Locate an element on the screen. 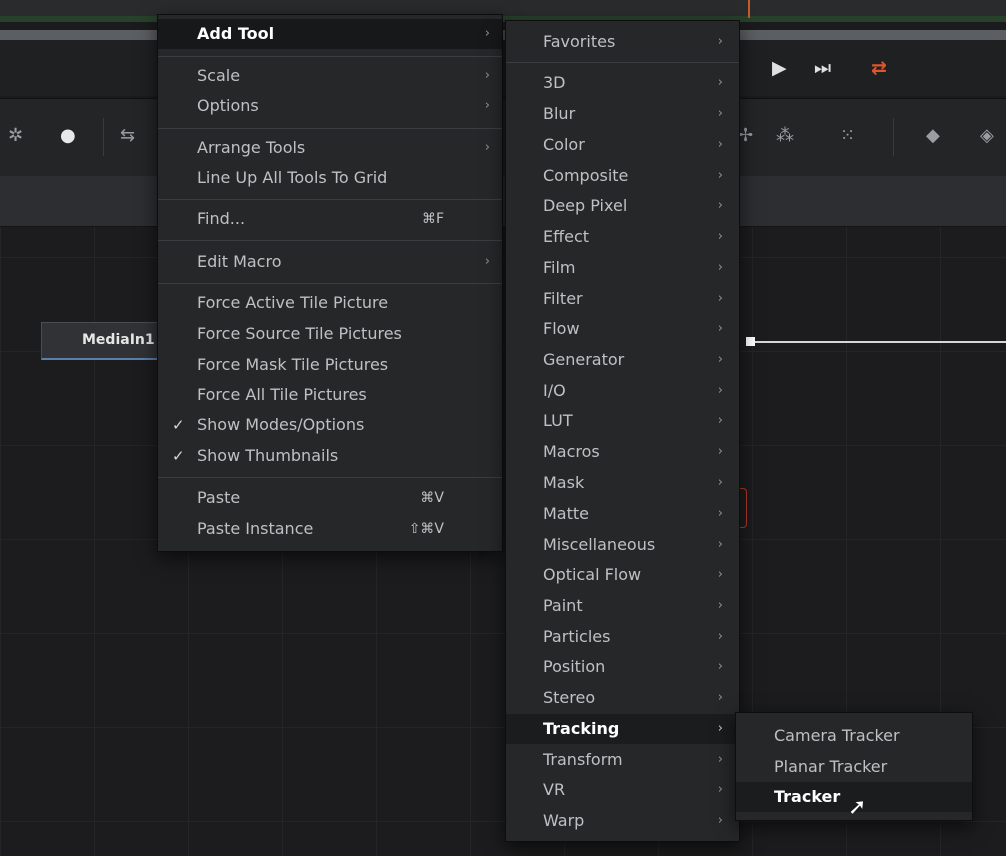 Image resolution: width=1006 pixels, height=856 pixels. menu-item-edit-macro: Edit Macro › is located at coordinates (330, 262).